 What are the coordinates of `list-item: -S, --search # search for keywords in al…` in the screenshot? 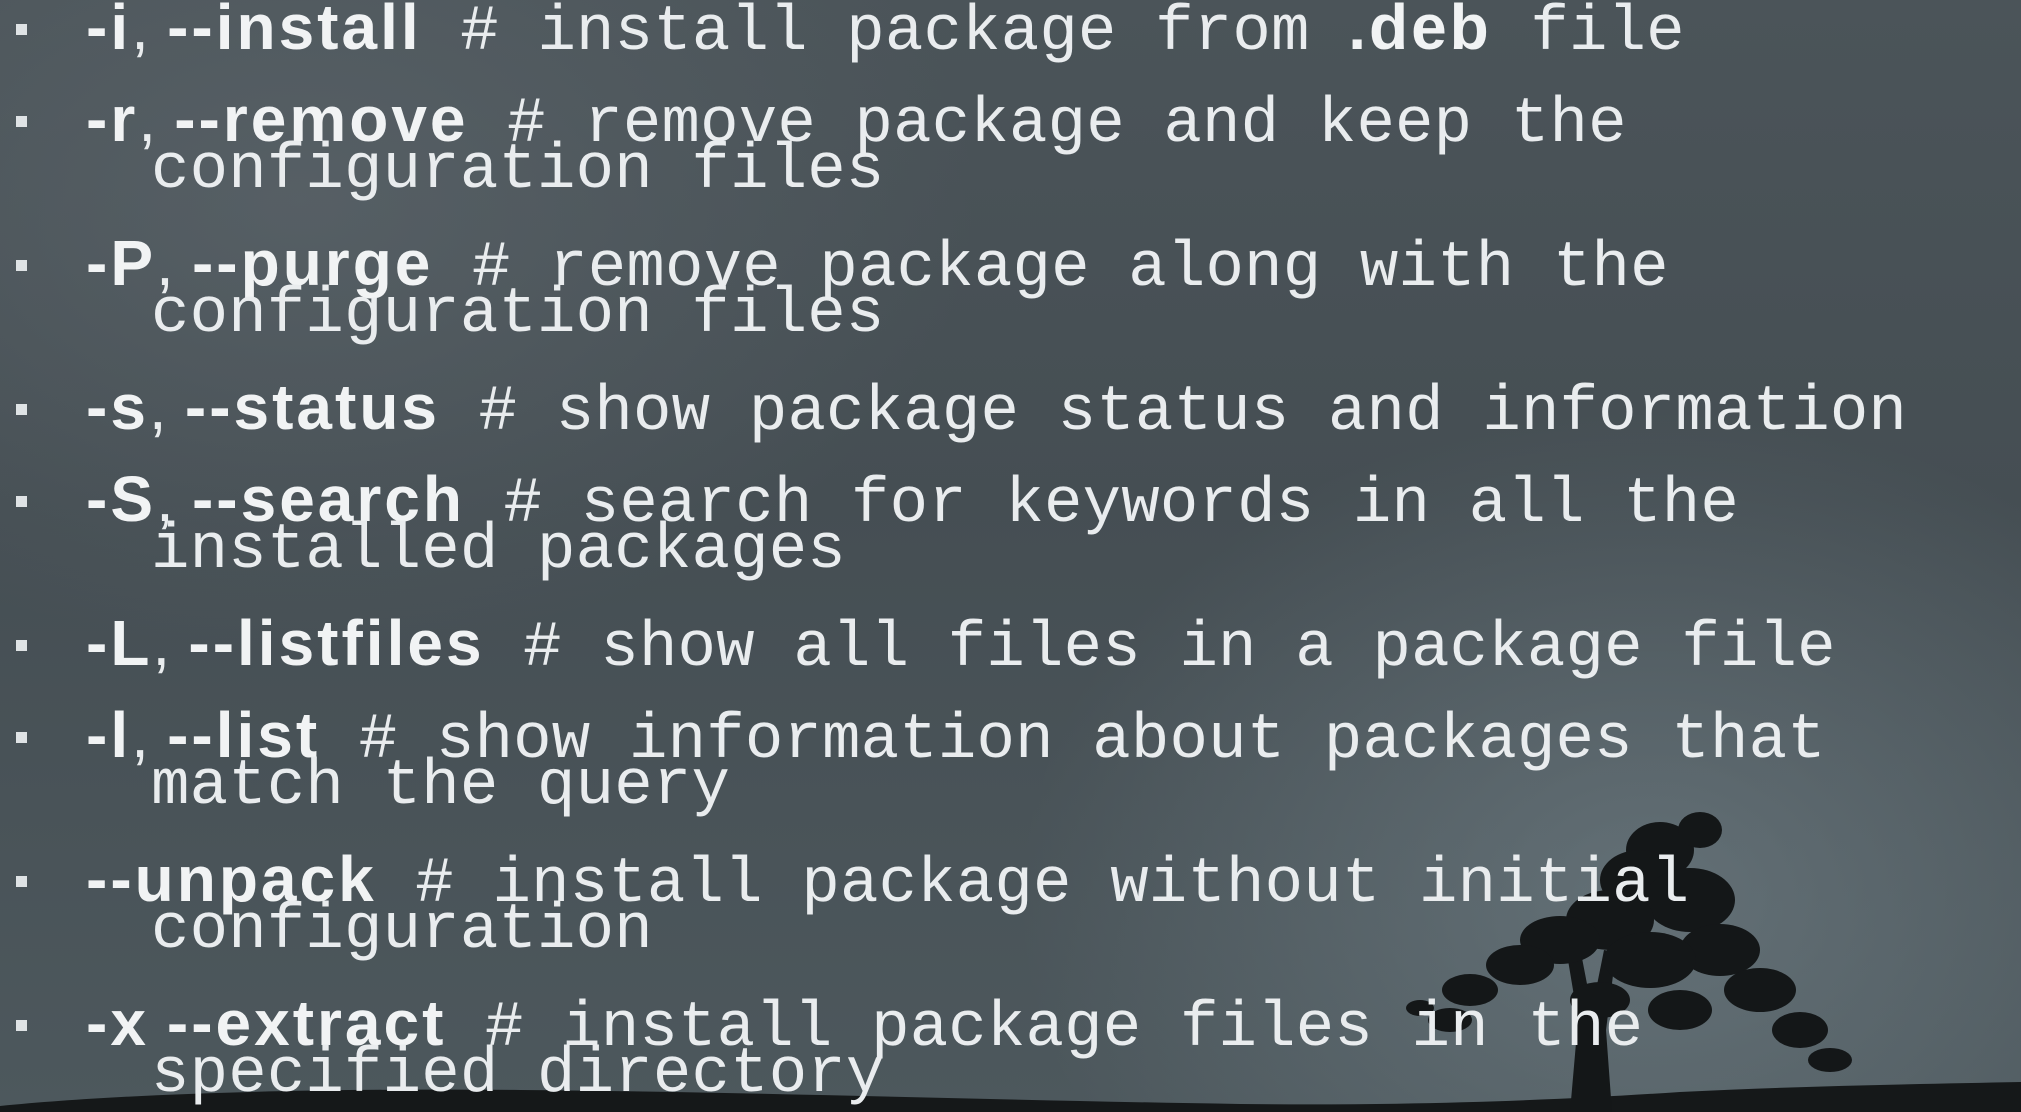 It's located at (1010, 539).